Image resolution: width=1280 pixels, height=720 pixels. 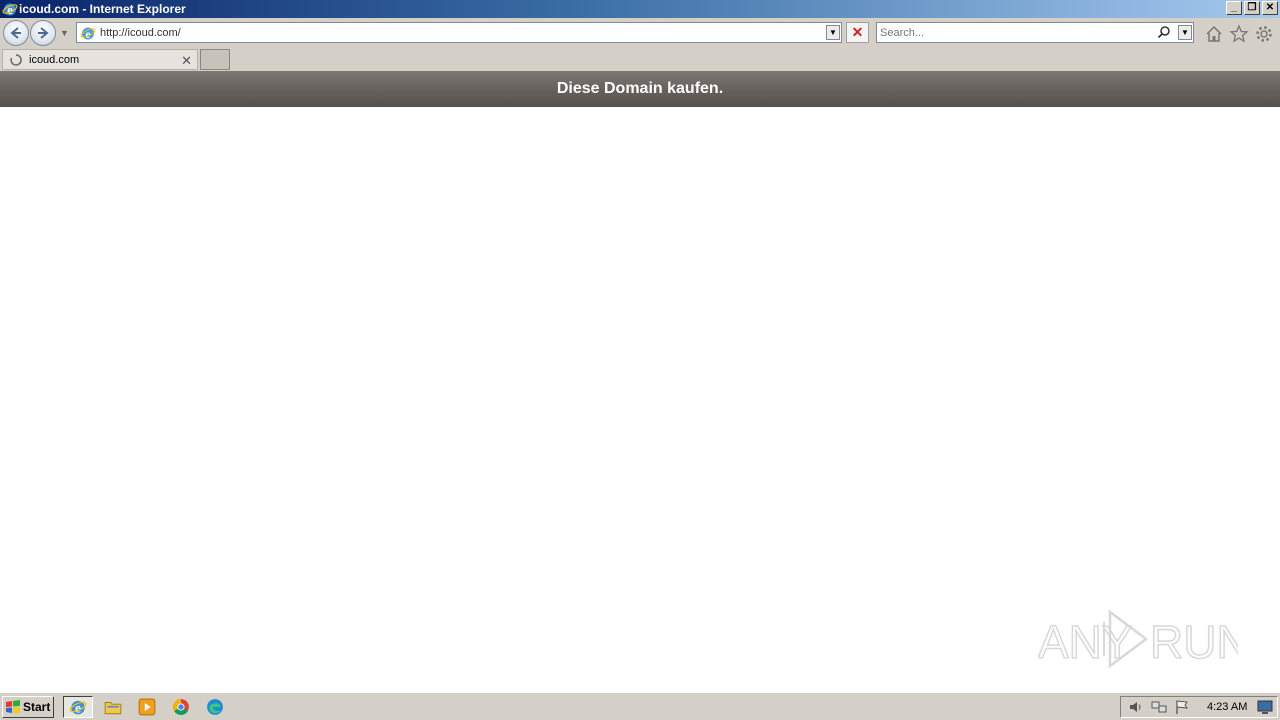 What do you see at coordinates (1164, 32) in the screenshot?
I see `search-icon` at bounding box center [1164, 32].